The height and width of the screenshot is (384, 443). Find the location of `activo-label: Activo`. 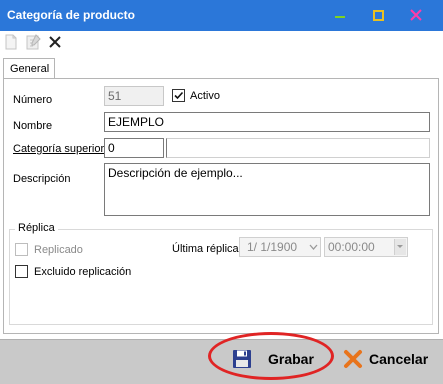

activo-label: Activo is located at coordinates (205, 96).